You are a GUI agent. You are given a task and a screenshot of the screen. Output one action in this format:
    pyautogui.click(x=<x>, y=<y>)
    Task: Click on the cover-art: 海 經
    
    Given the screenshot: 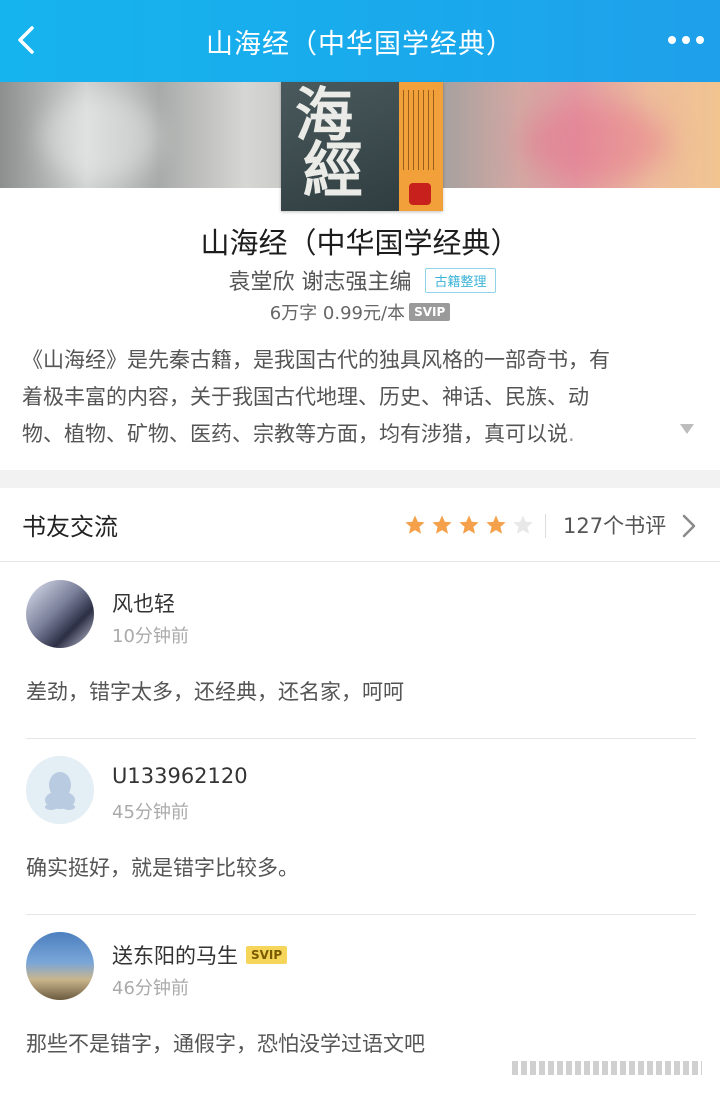 What is the action you would take?
    pyautogui.click(x=340, y=146)
    